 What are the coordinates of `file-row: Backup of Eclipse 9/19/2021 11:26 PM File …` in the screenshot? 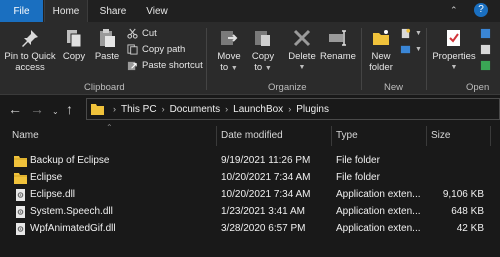 It's located at (250, 161).